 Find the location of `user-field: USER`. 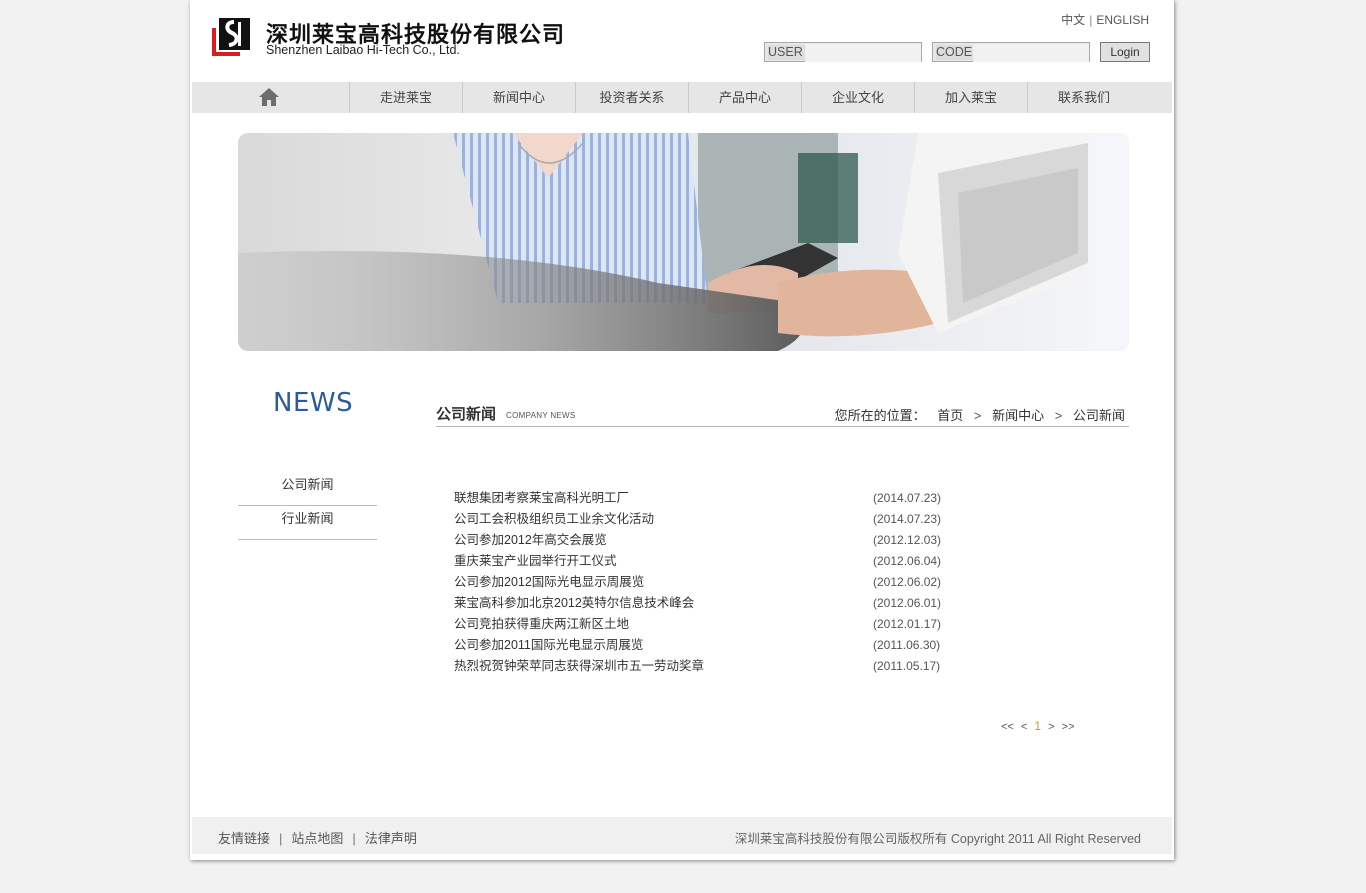

user-field: USER is located at coordinates (843, 52).